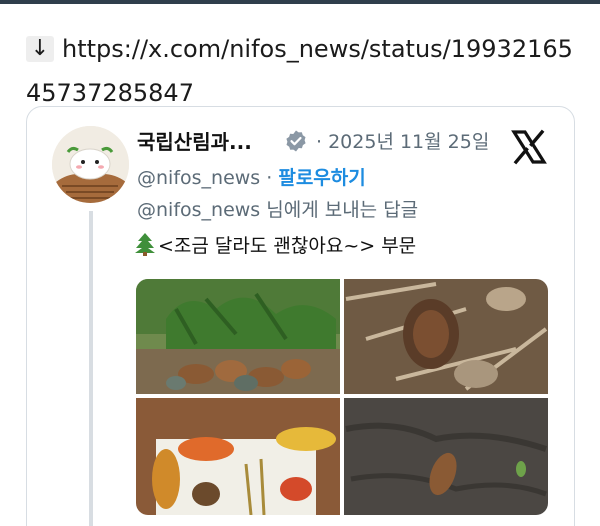 The width and height of the screenshot is (600, 526). Describe the element at coordinates (296, 141) in the screenshot. I see `verified-badge-icon` at that location.